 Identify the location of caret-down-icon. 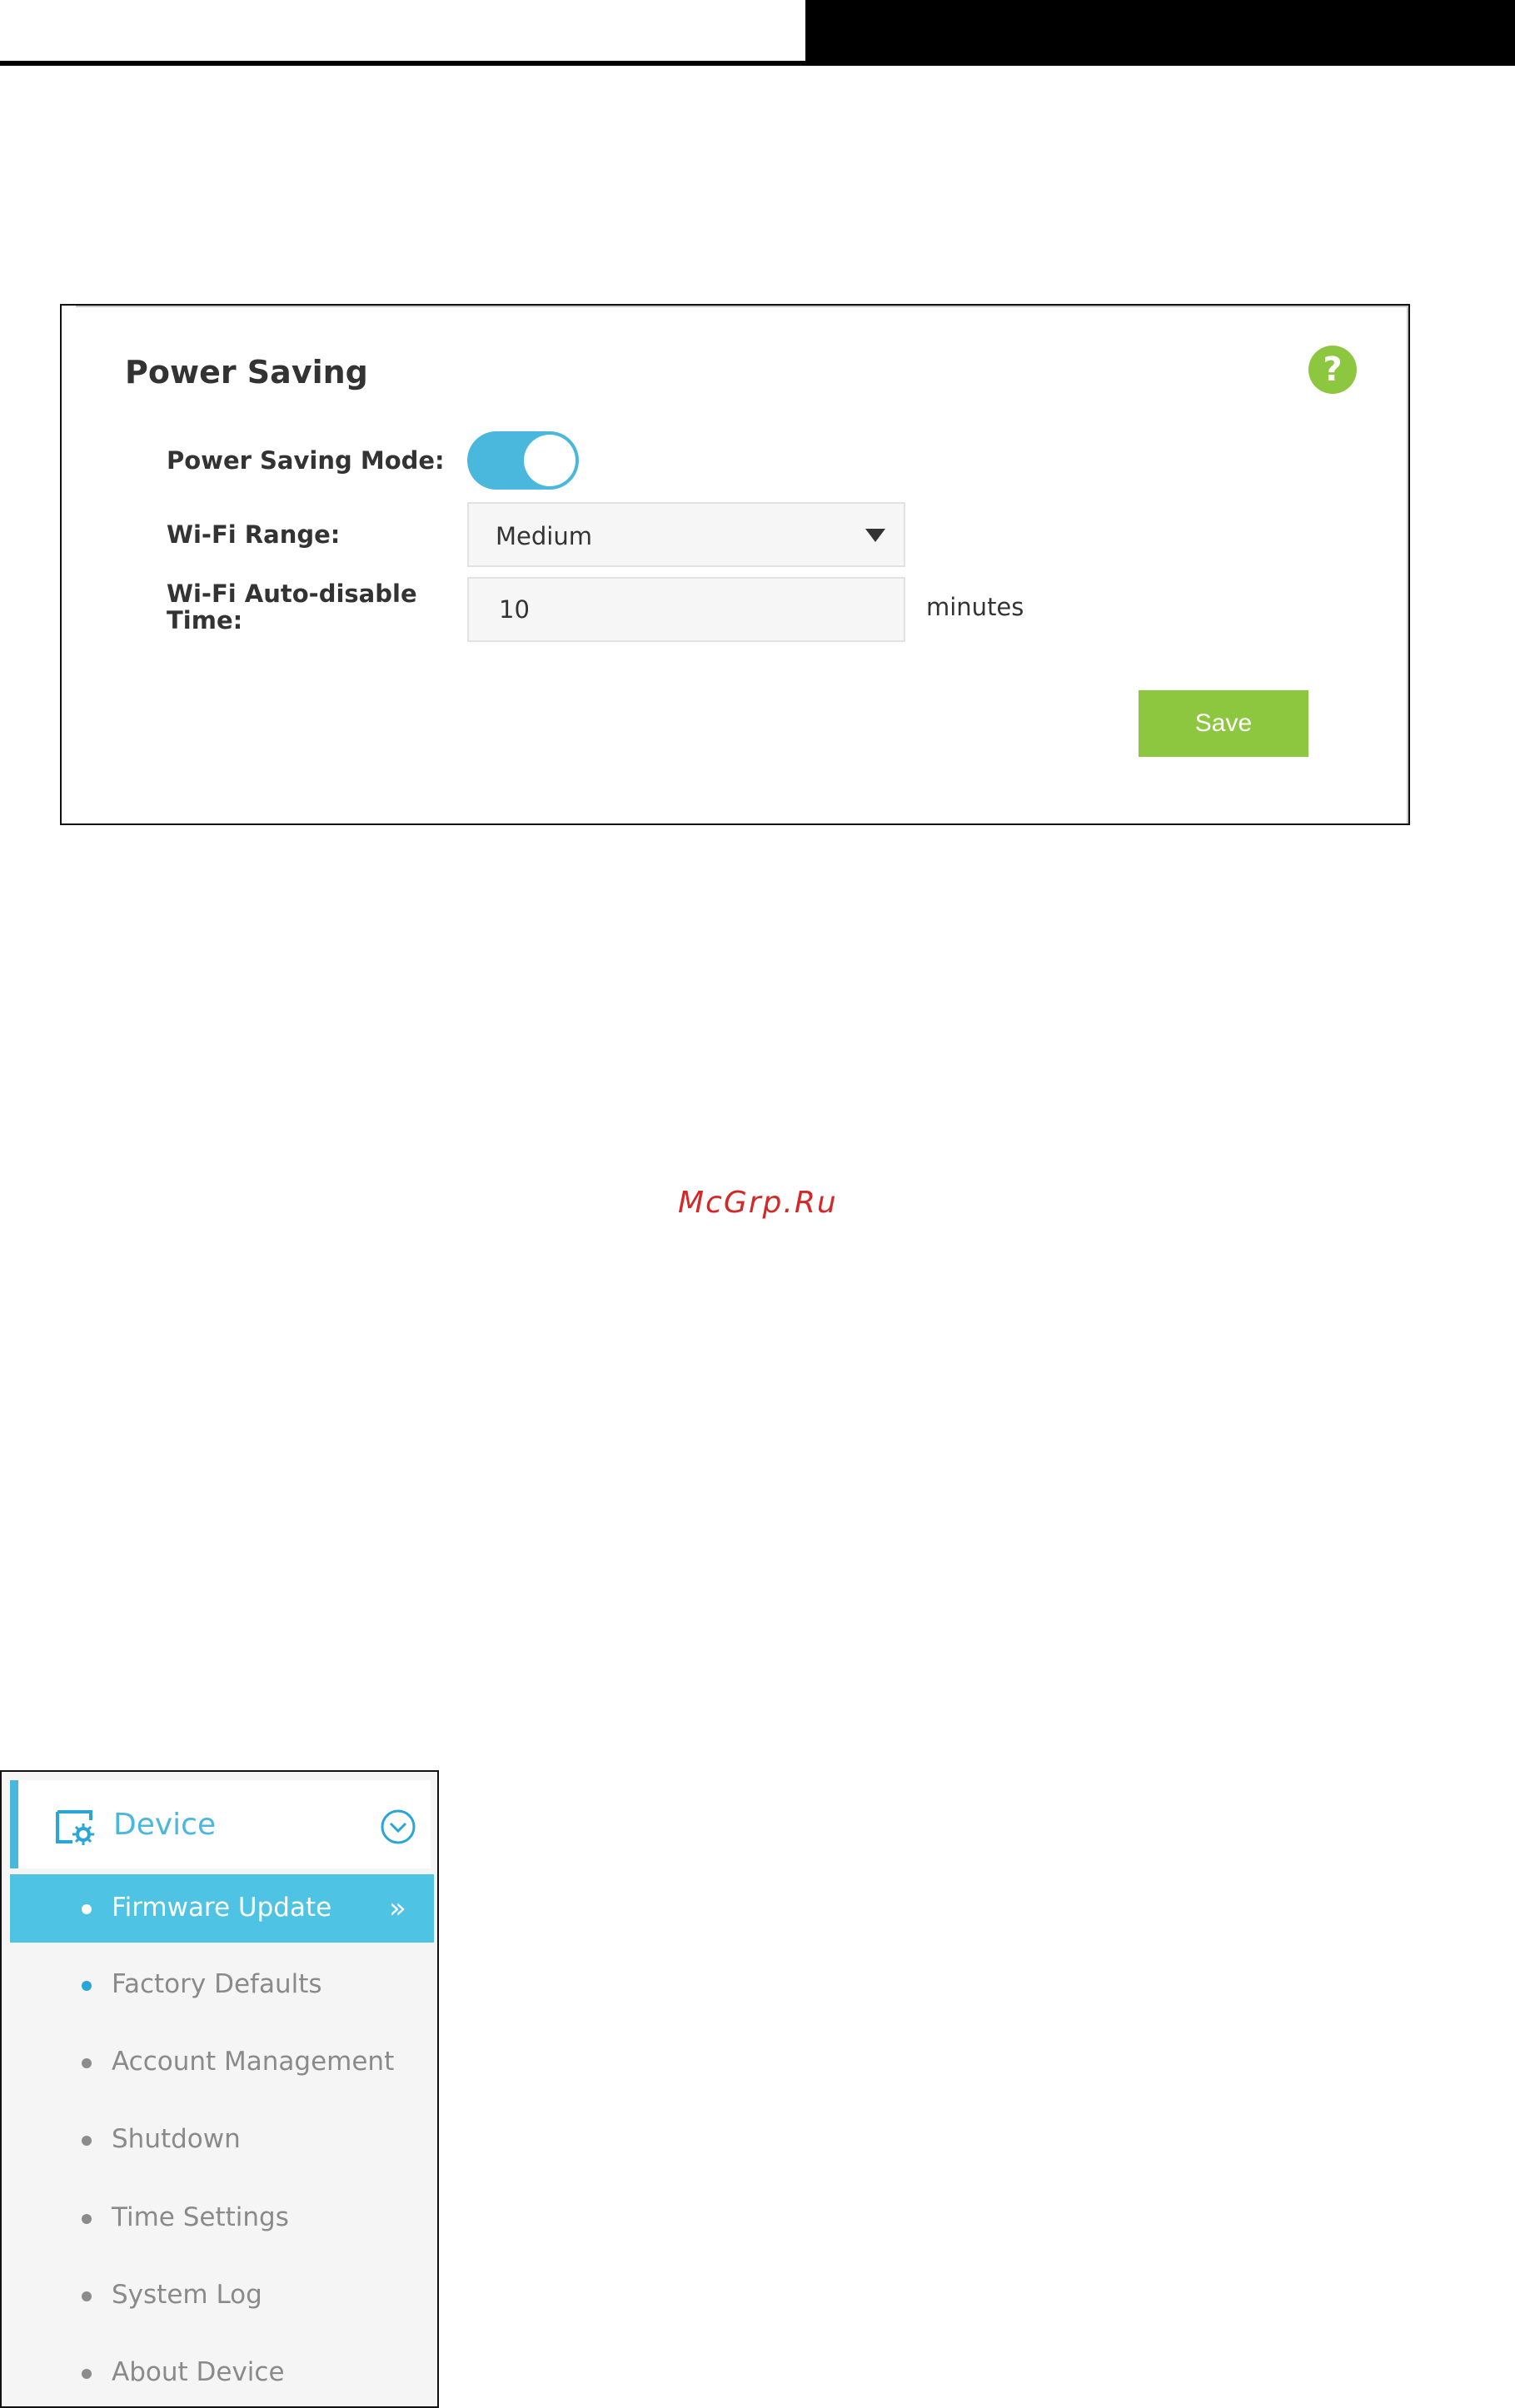
(875, 535).